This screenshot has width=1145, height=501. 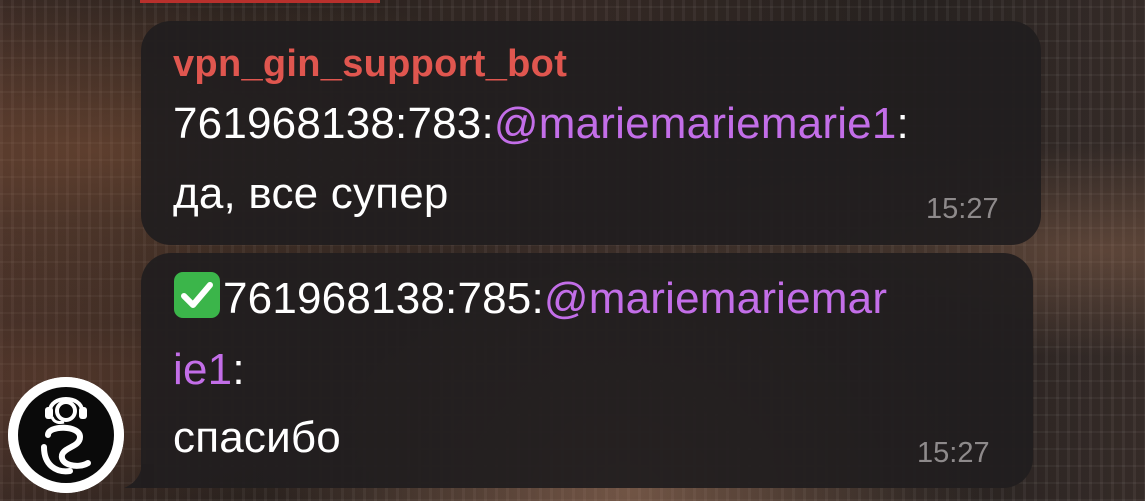 What do you see at coordinates (260, 1) in the screenshot?
I see `top-accent-line` at bounding box center [260, 1].